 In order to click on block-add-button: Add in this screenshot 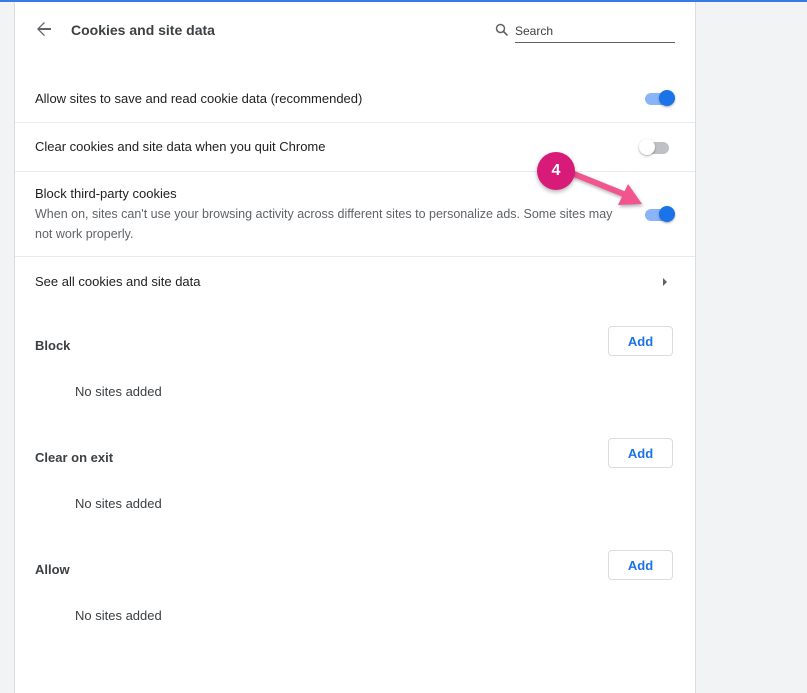, I will do `click(640, 341)`.